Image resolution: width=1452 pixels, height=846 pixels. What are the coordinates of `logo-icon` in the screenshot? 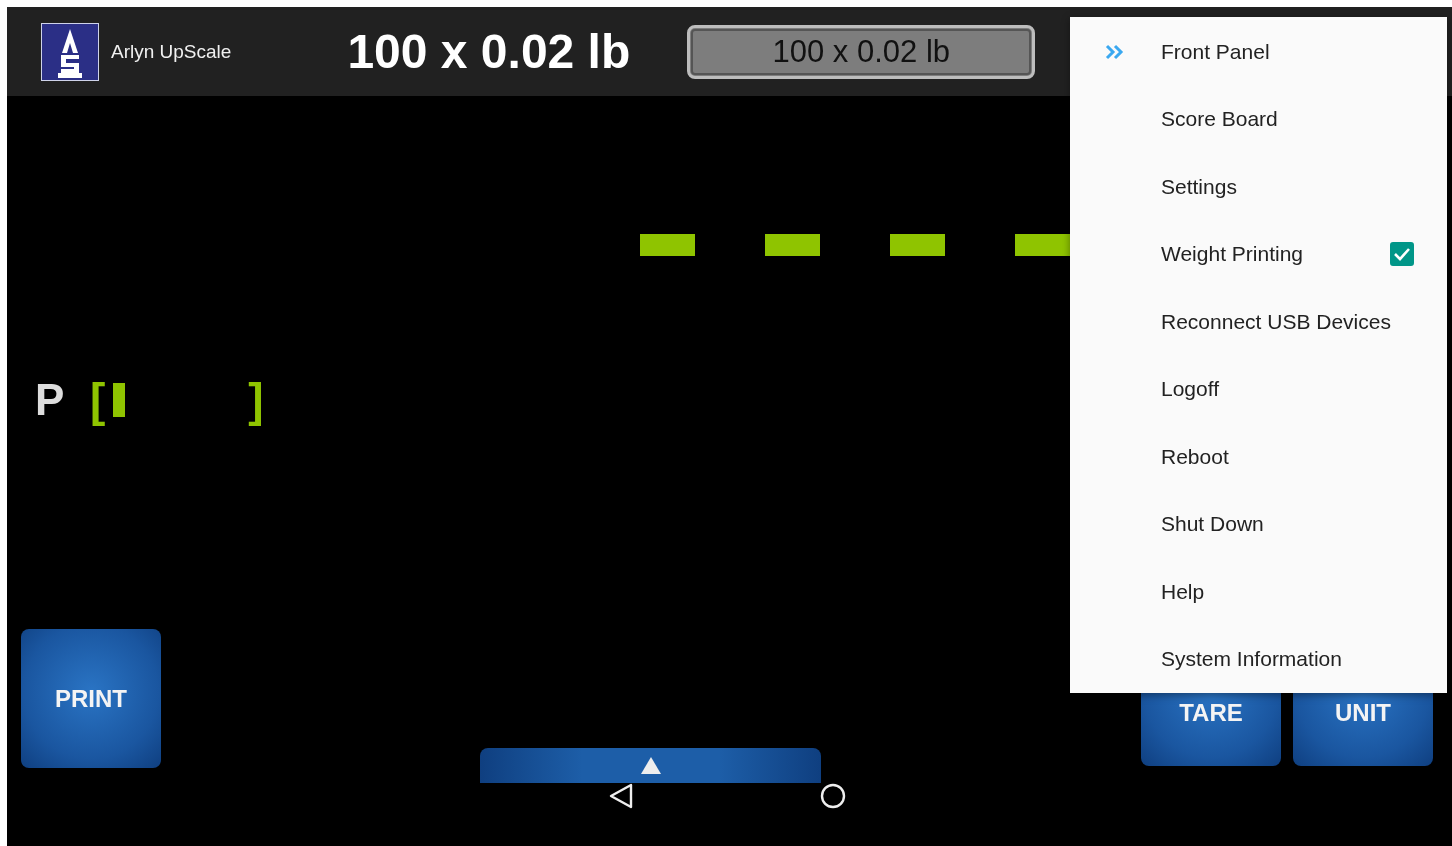 It's located at (70, 51).